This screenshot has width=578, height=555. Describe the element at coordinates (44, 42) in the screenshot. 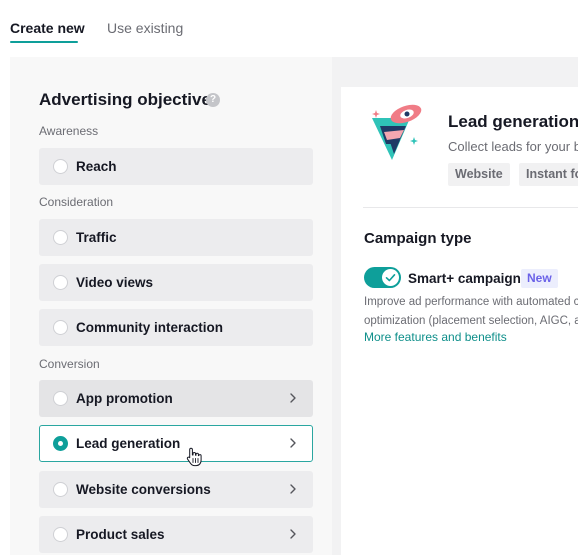

I see `active-tab-indicator` at that location.